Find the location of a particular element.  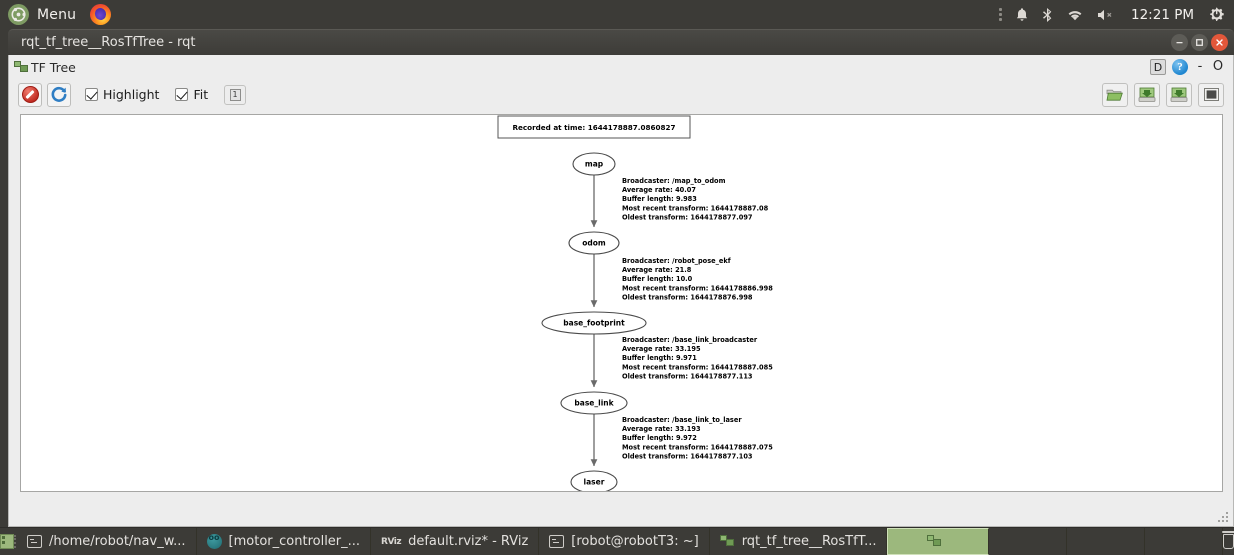

no-entry-icon is located at coordinates (30, 94).